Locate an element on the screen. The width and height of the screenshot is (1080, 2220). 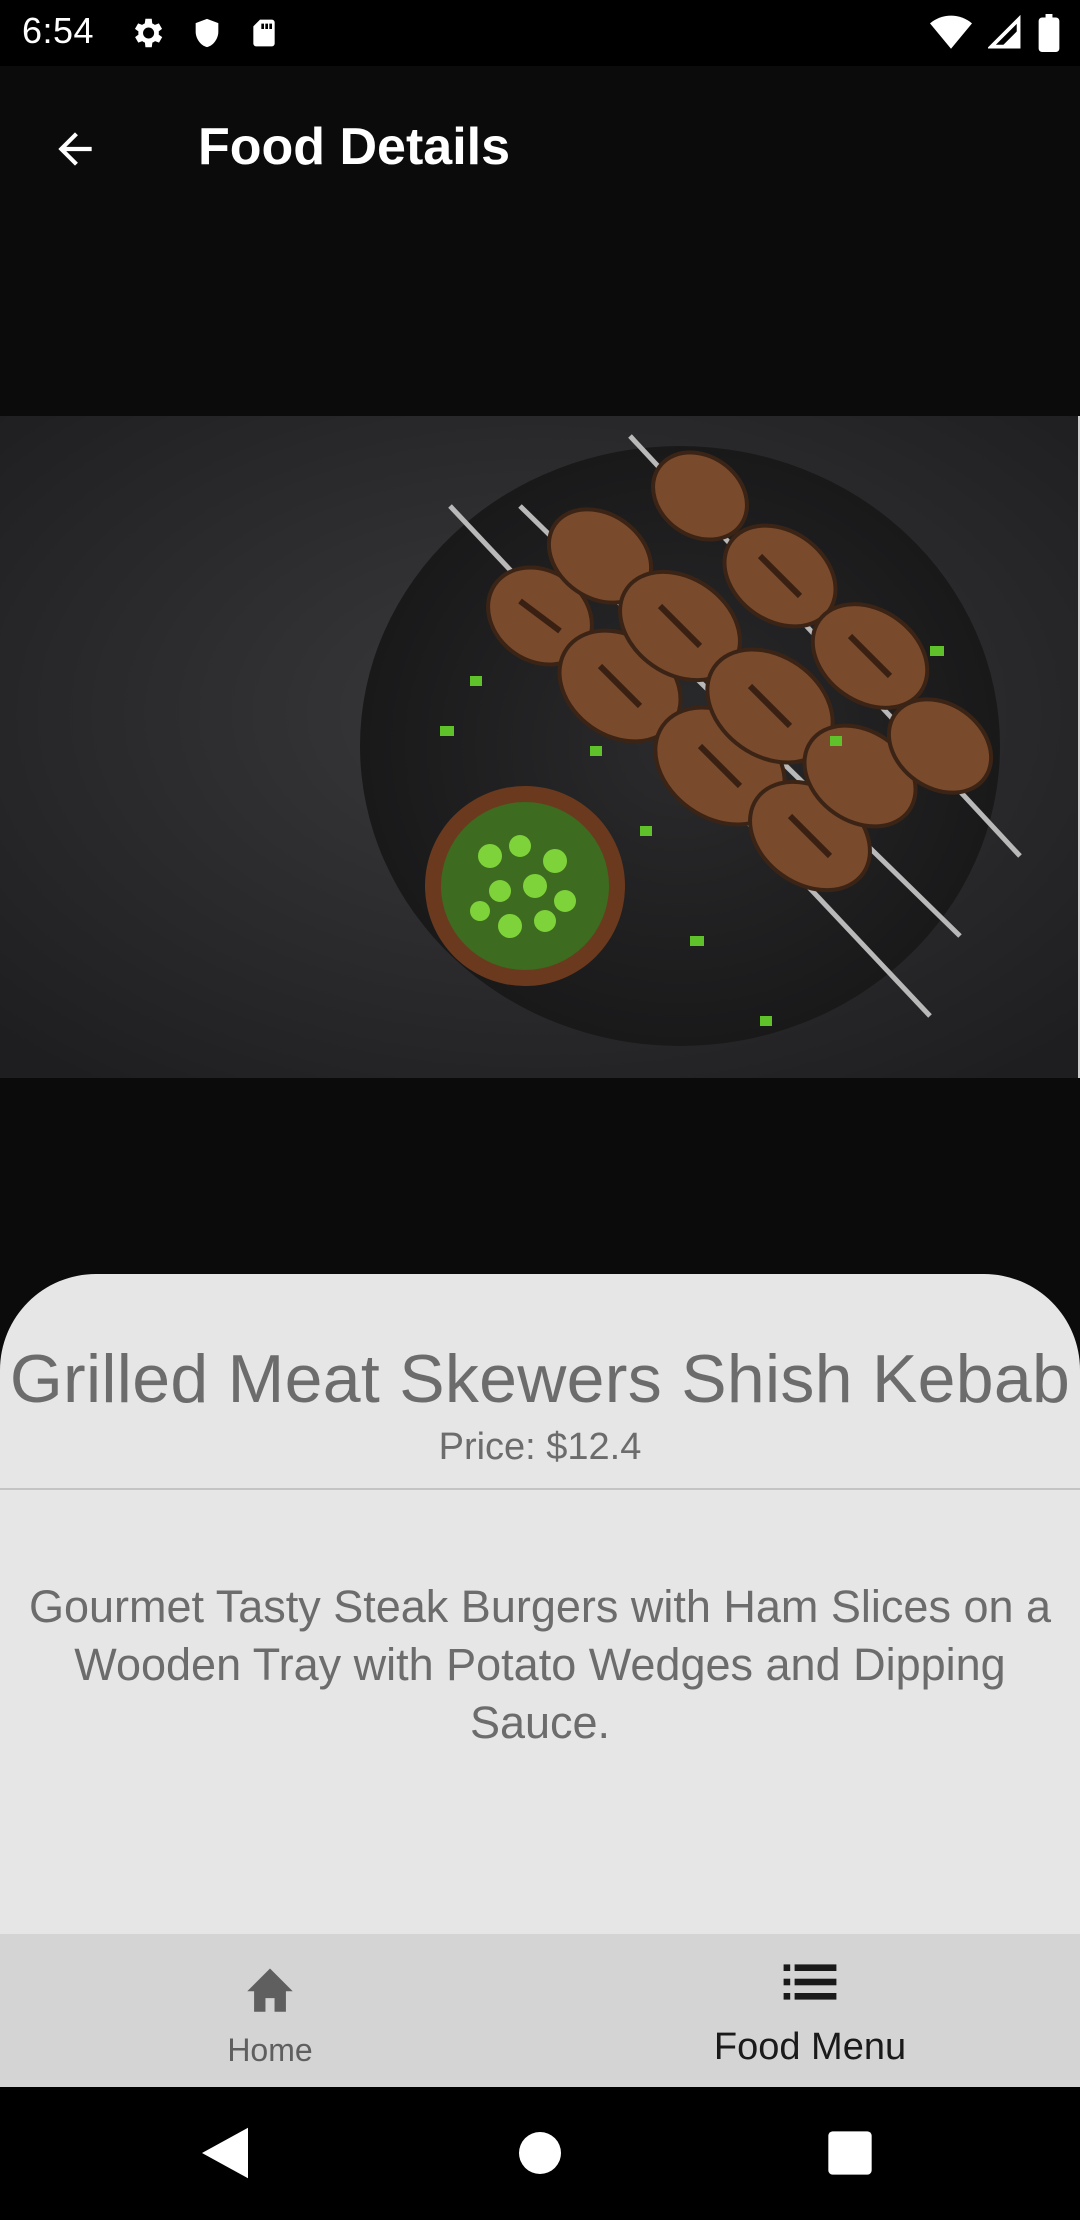
nav-item-food-menu: Food Menu is located at coordinates (810, 2010).